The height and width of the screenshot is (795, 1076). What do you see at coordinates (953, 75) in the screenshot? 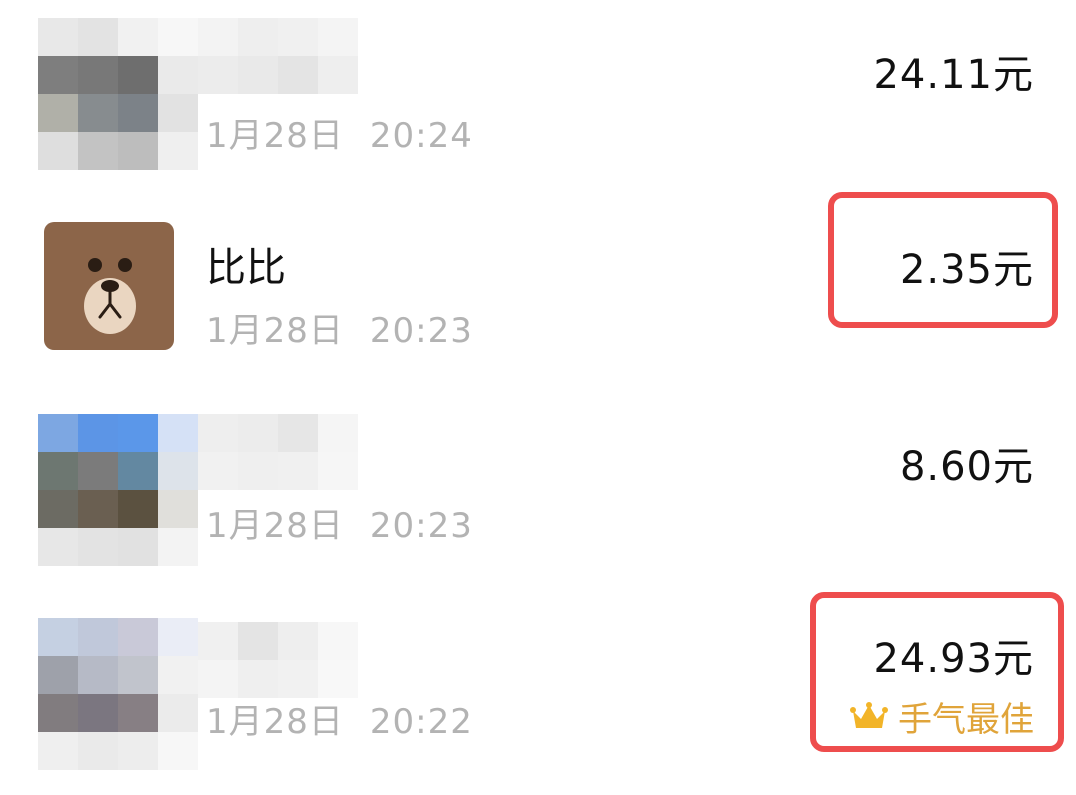
I see `amount: 24.11元` at bounding box center [953, 75].